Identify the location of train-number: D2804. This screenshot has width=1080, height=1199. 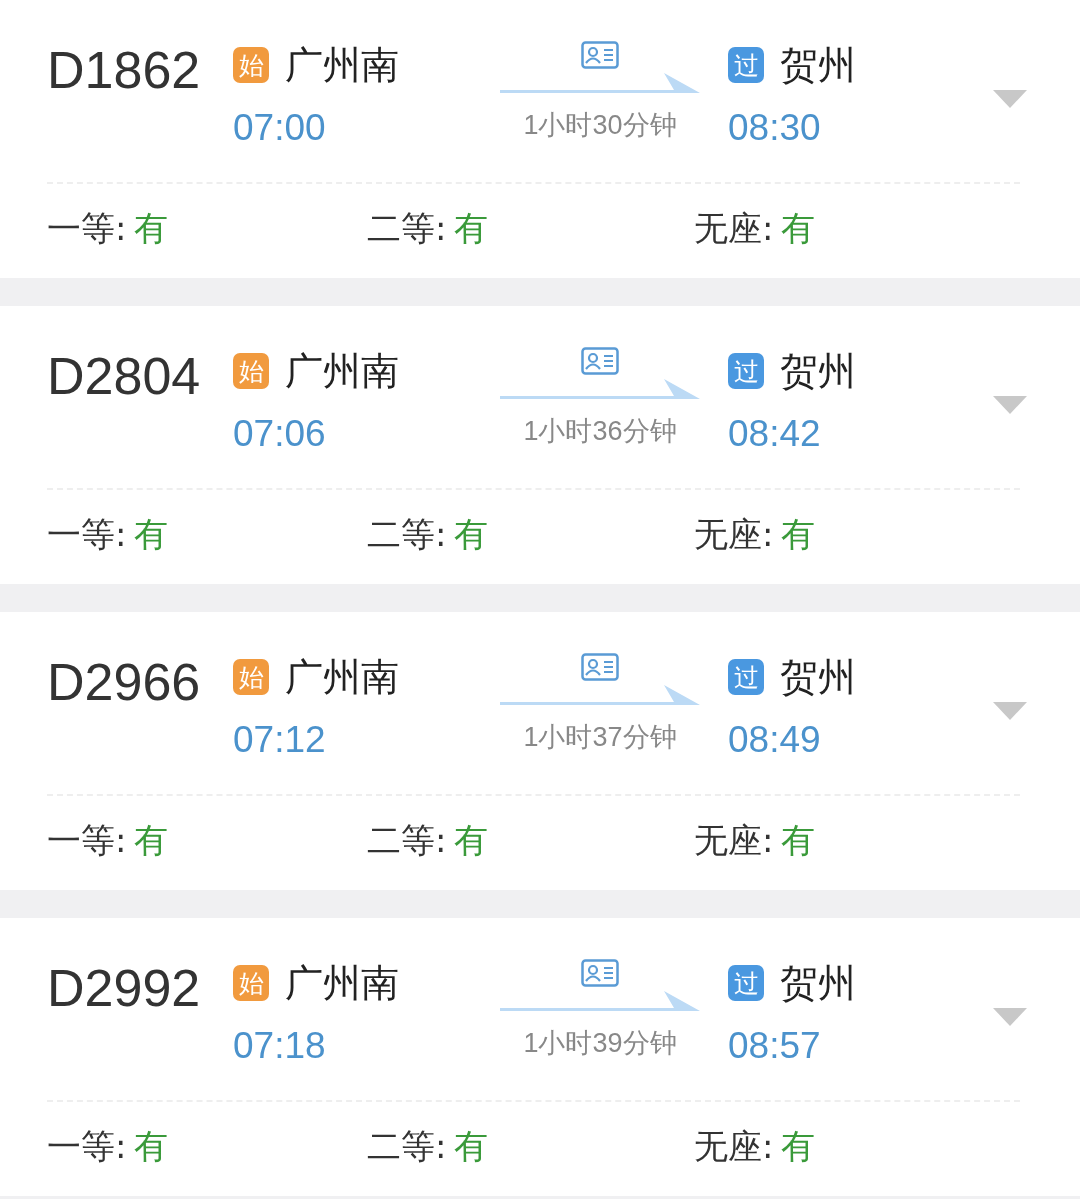
(124, 376).